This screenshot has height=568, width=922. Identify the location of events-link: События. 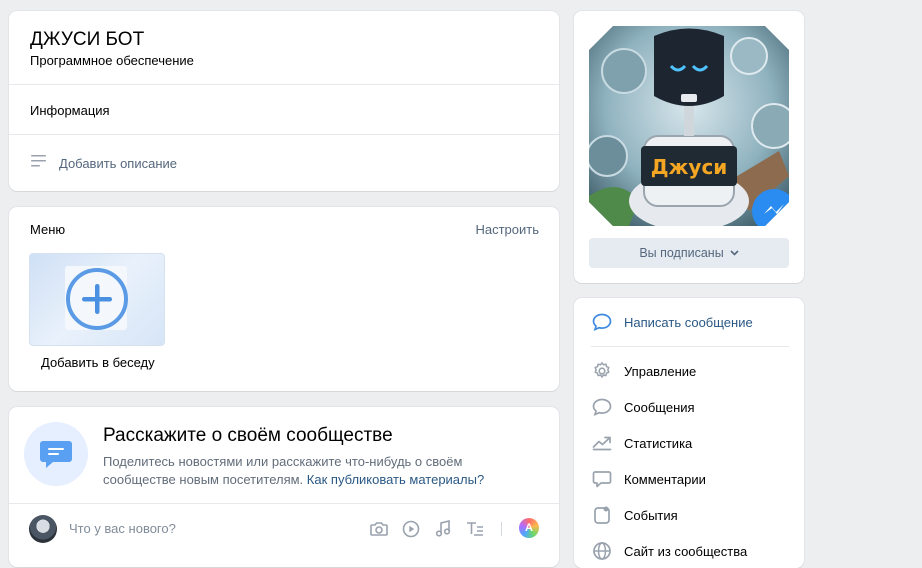
(634, 515).